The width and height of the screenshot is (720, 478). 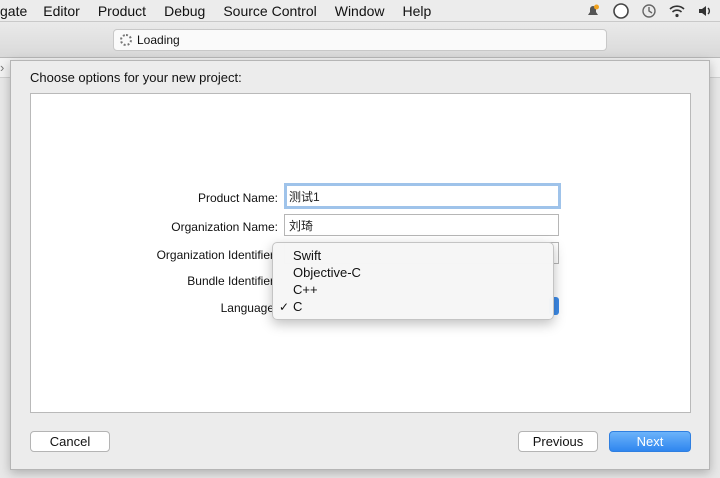 I want to click on menu-window: Window, so click(x=360, y=11).